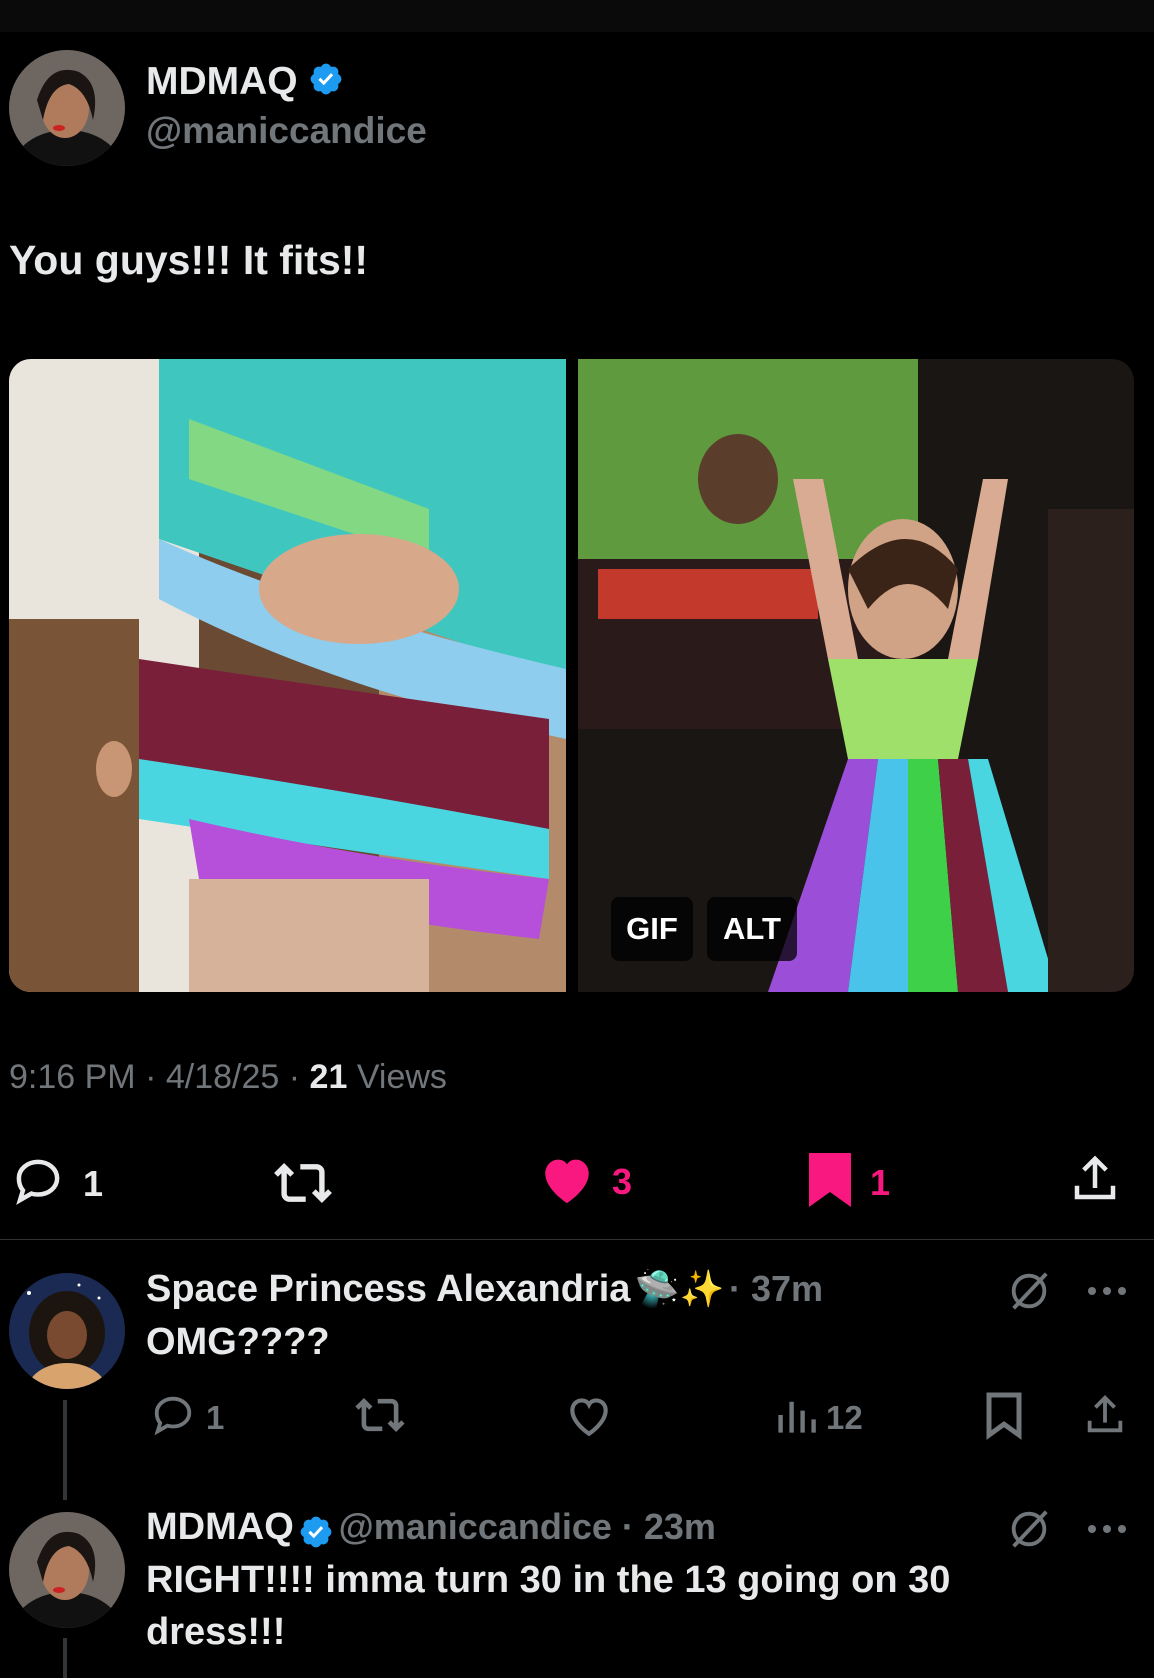 Image resolution: width=1154 pixels, height=1678 pixels. Describe the element at coordinates (67, 108) in the screenshot. I see `author-avatar` at that location.